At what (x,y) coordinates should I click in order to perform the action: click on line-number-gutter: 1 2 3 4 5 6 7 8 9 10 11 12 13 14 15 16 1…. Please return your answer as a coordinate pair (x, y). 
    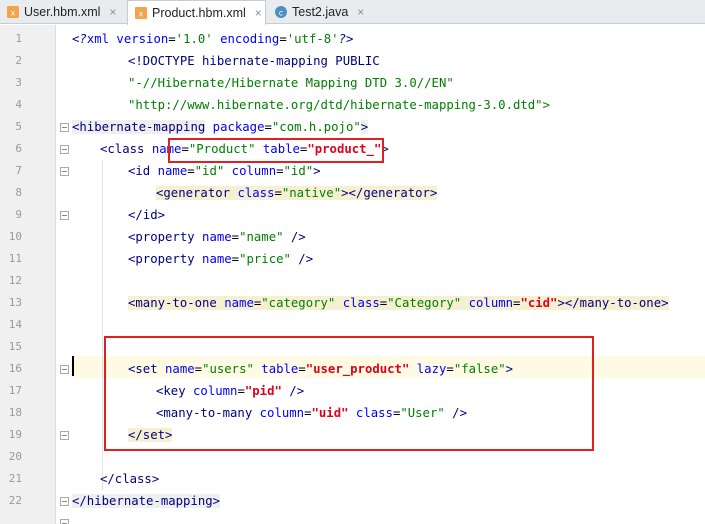
    Looking at the image, I should click on (28, 274).